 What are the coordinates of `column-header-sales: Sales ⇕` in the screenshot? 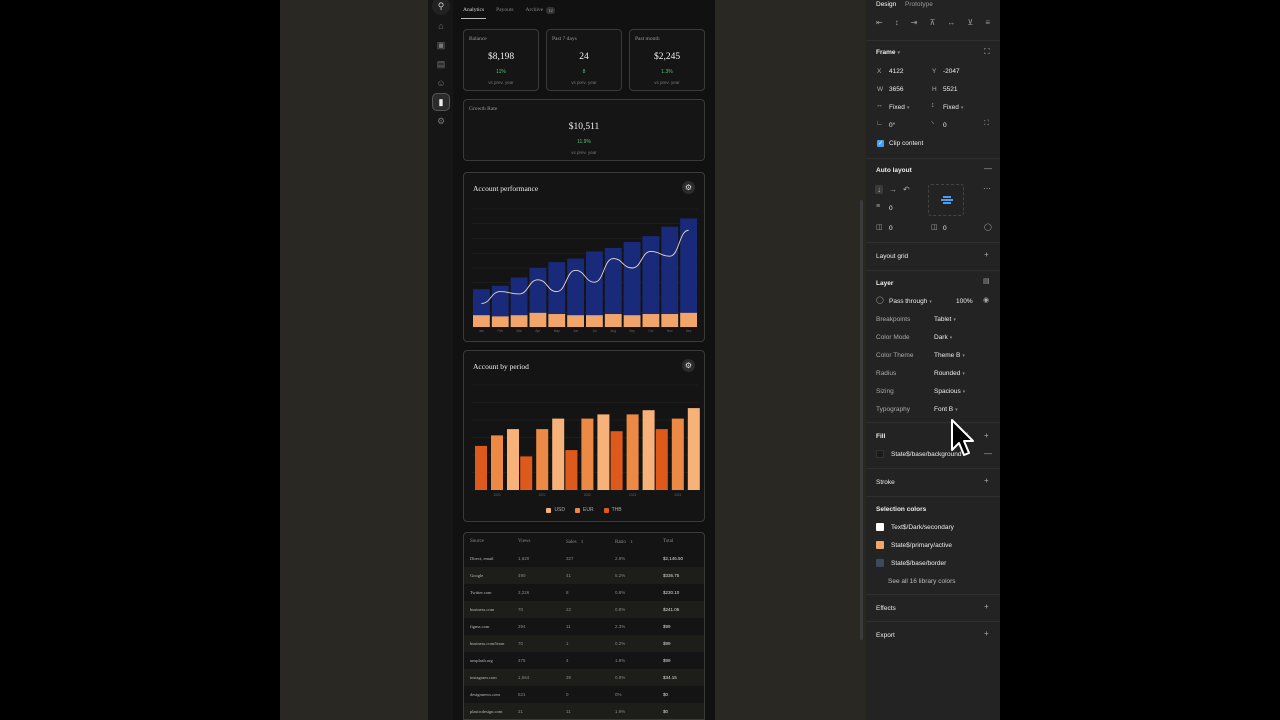 It's located at (575, 542).